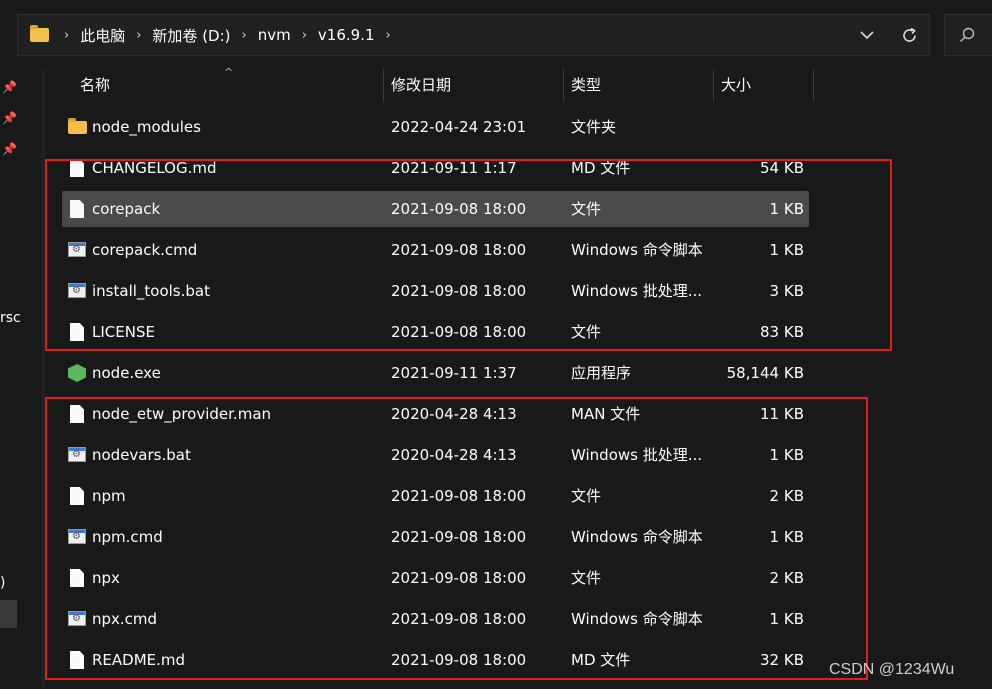 This screenshot has height=689, width=992. What do you see at coordinates (109, 496) in the screenshot?
I see `file-name: npm` at bounding box center [109, 496].